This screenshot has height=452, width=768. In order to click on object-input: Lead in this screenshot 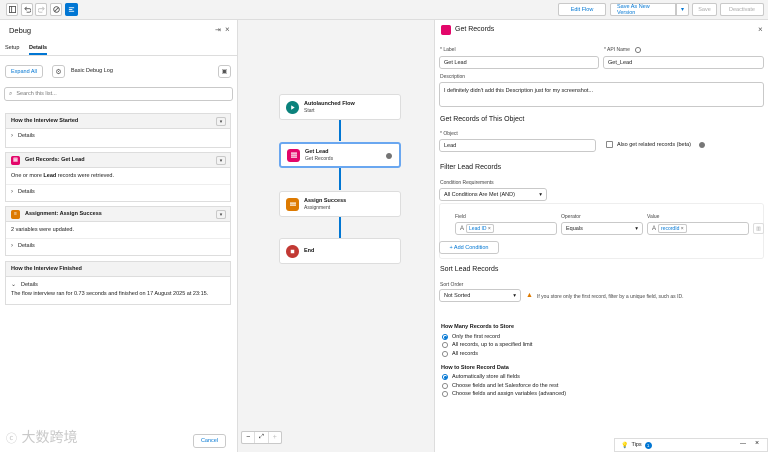, I will do `click(517, 145)`.